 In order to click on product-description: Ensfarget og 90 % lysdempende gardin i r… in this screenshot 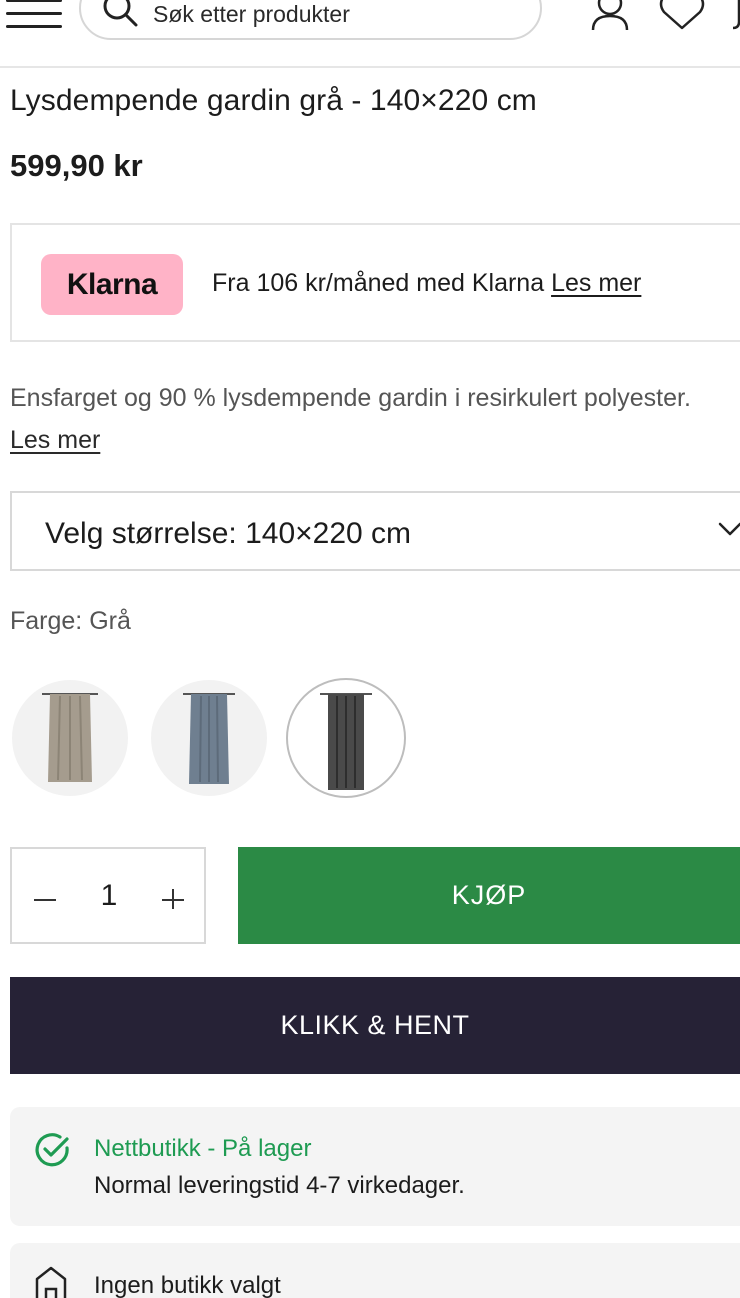, I will do `click(360, 419)`.